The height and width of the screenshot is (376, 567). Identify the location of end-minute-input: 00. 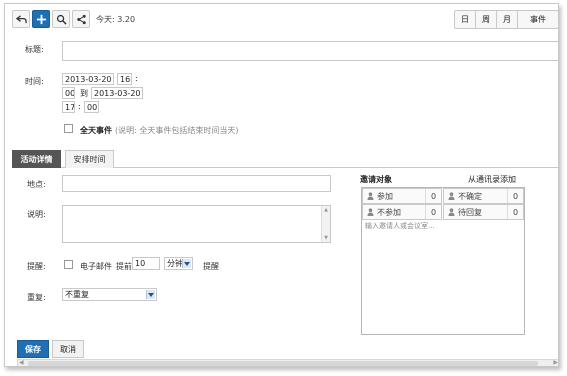
(91, 107).